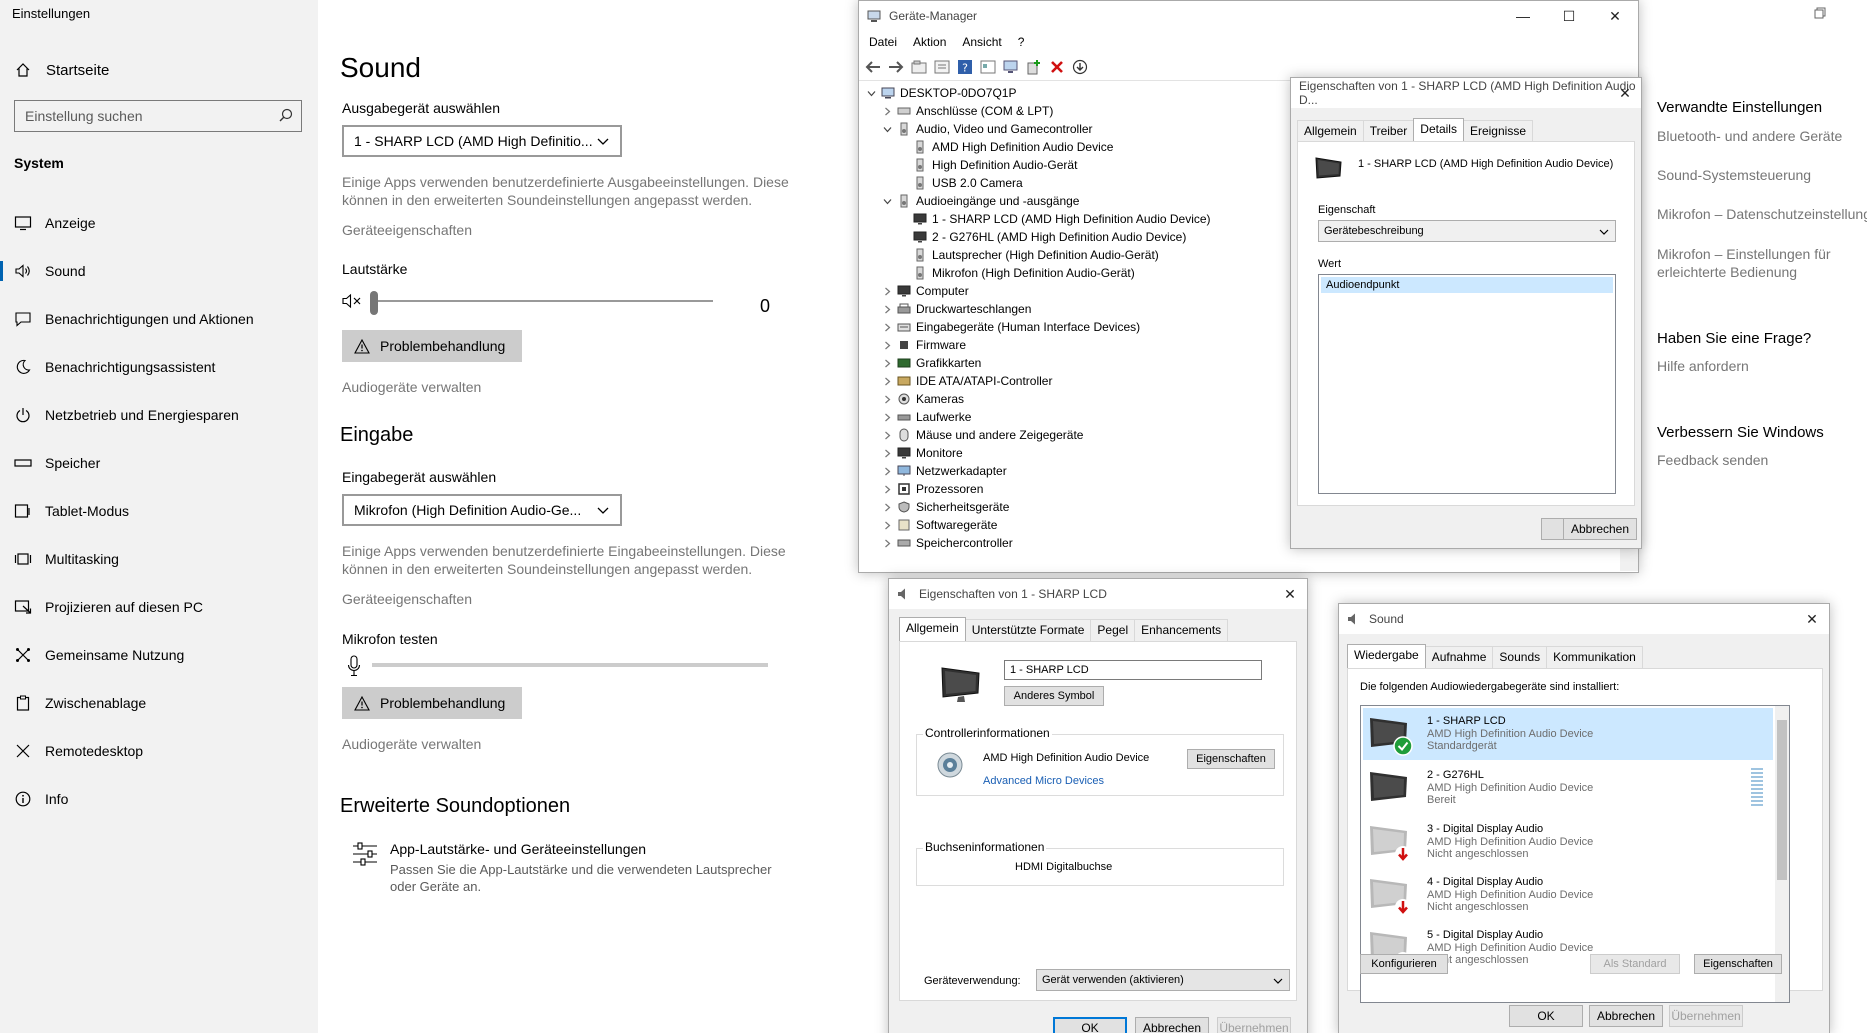  I want to click on property-combobox: Gerätebeschreibung, so click(1467, 231).